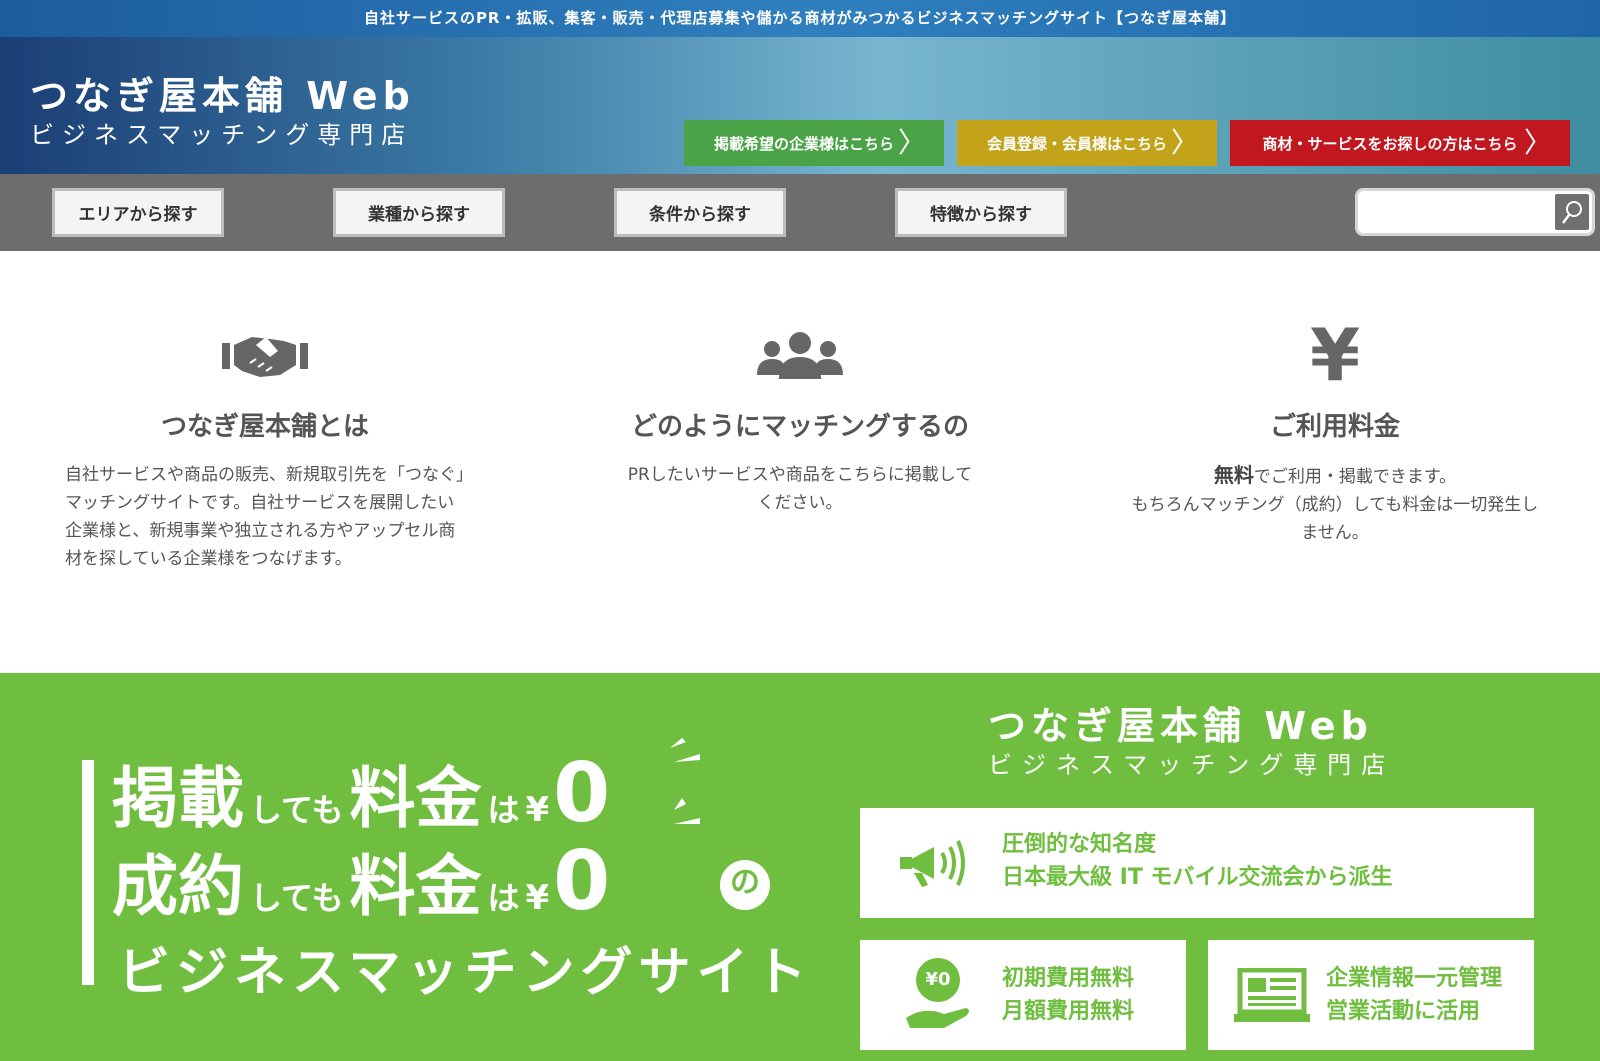  What do you see at coordinates (938, 980) in the screenshot?
I see `yen-coin: ¥0` at bounding box center [938, 980].